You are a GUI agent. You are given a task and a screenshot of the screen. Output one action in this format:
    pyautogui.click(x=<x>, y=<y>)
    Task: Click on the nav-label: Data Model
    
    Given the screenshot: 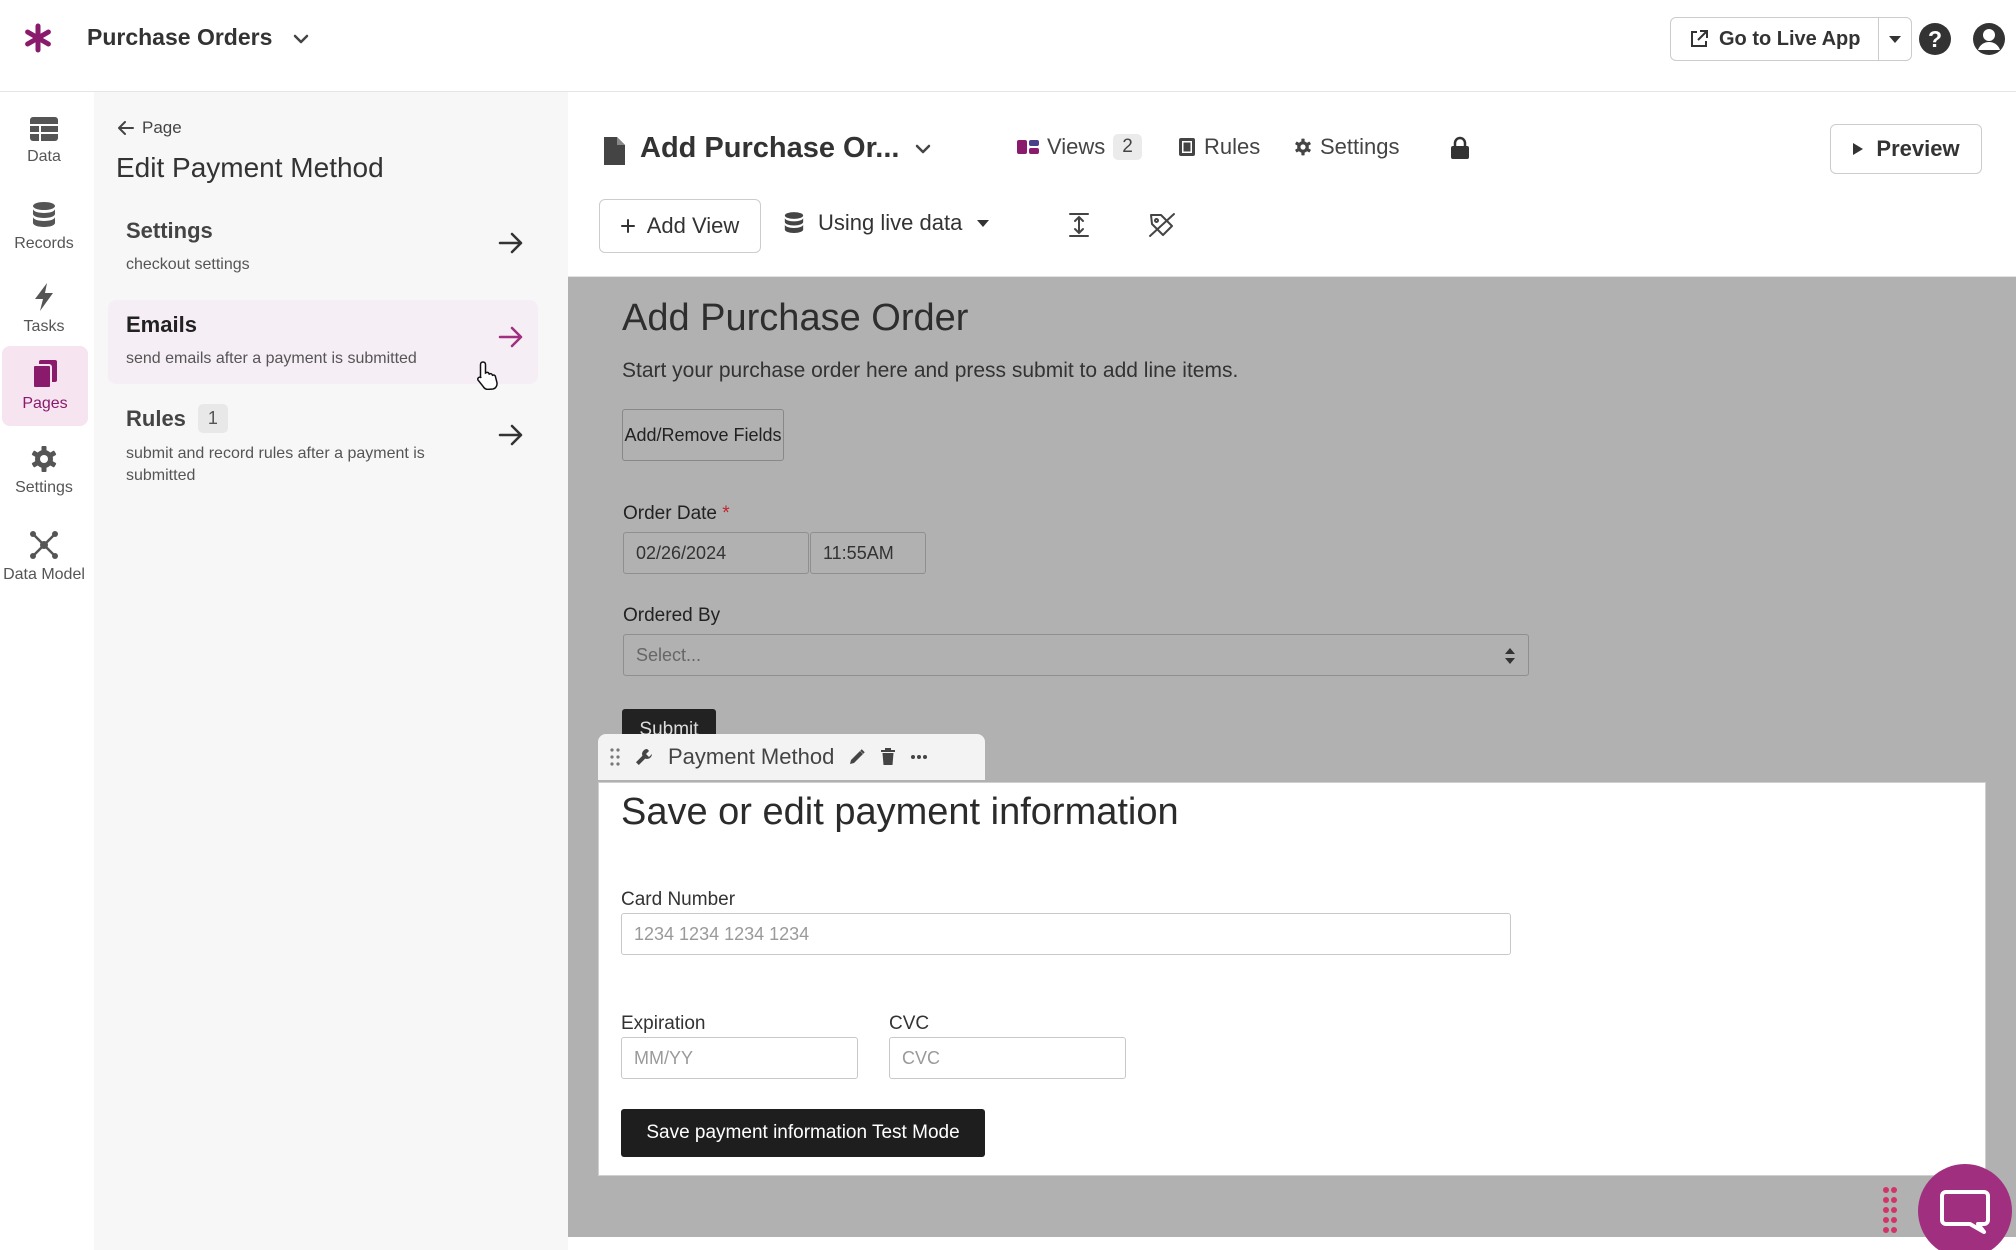 What is the action you would take?
    pyautogui.click(x=44, y=575)
    